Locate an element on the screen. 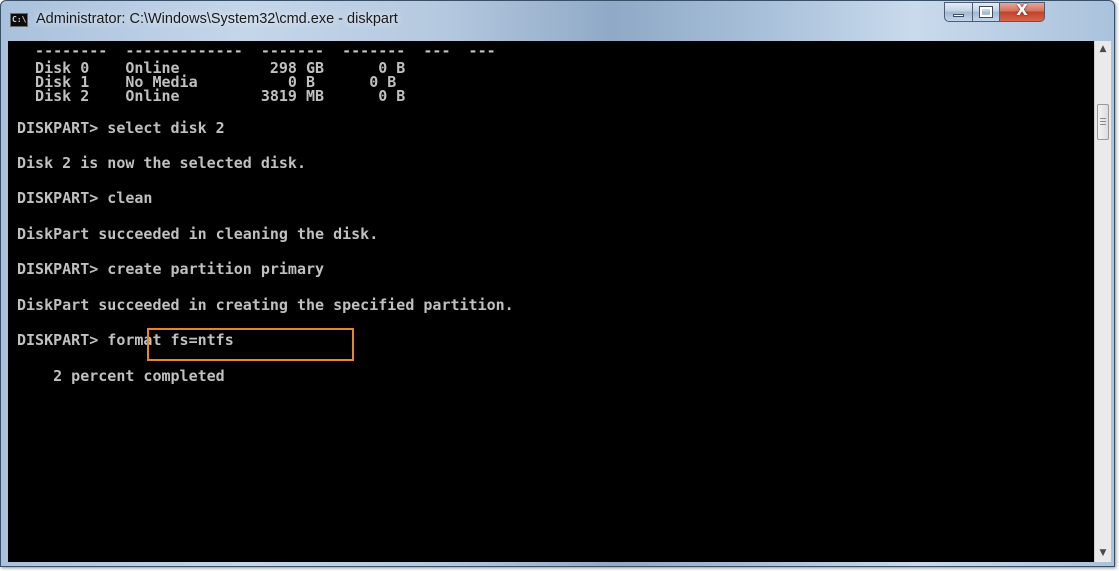 This screenshot has width=1119, height=571. scroll-grip-icon is located at coordinates (1103, 122).